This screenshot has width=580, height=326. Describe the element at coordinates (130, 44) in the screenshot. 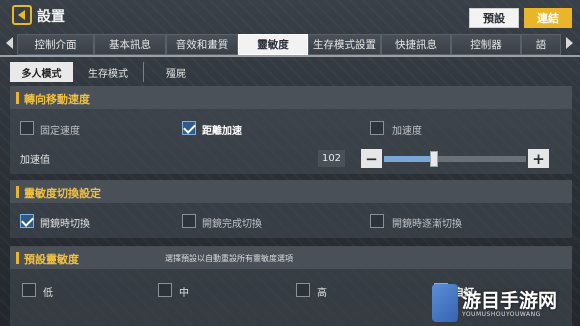

I see `tab-basic-info: 基本訊息` at that location.